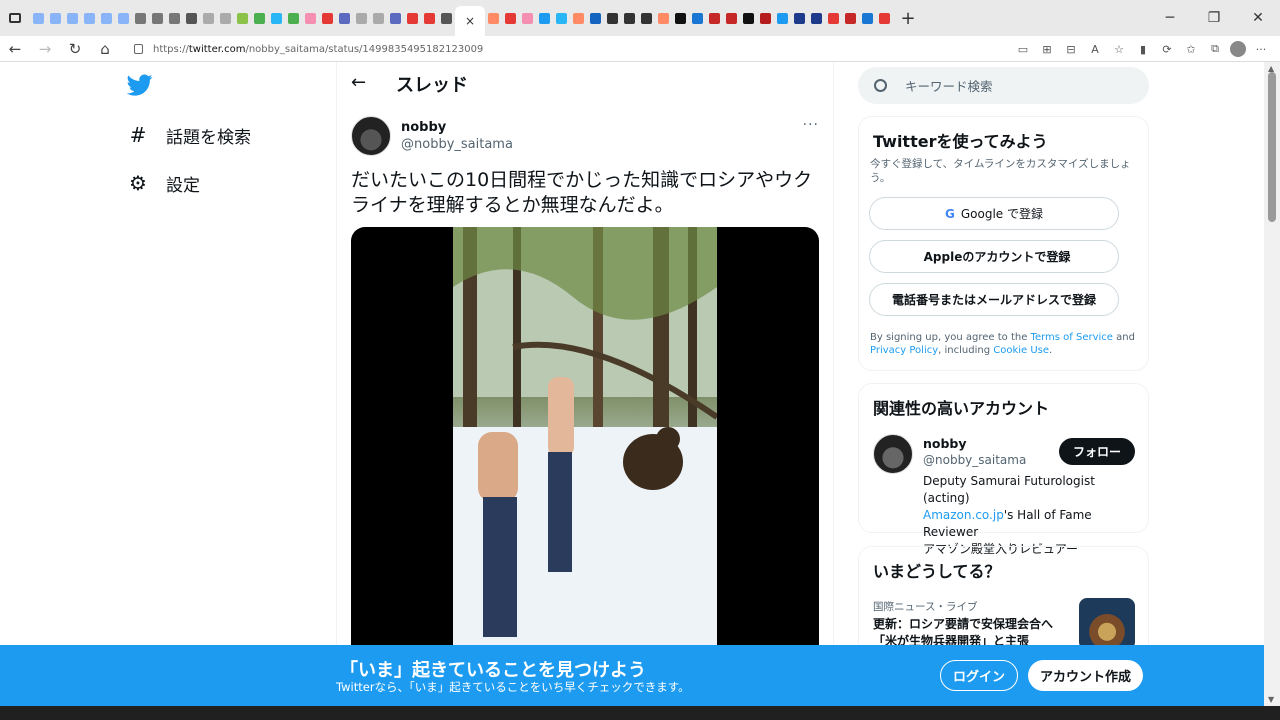 This screenshot has width=1280, height=720. Describe the element at coordinates (164, 183) in the screenshot. I see `nav-settings: ⚙ 設定` at that location.